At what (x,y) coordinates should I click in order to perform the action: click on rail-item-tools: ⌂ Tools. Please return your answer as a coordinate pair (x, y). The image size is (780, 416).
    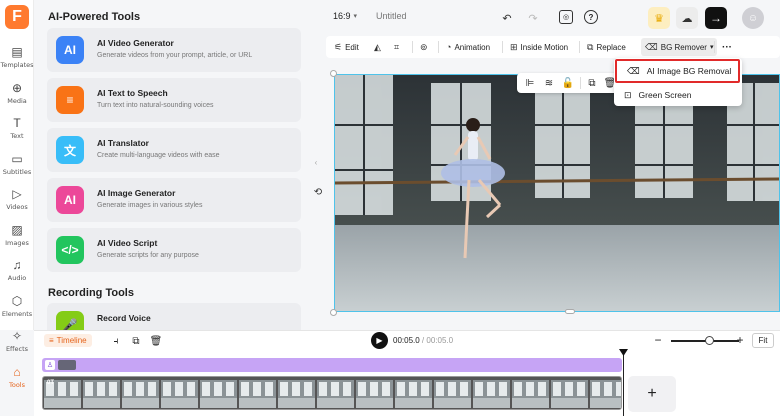
    Looking at the image, I should click on (17, 382).